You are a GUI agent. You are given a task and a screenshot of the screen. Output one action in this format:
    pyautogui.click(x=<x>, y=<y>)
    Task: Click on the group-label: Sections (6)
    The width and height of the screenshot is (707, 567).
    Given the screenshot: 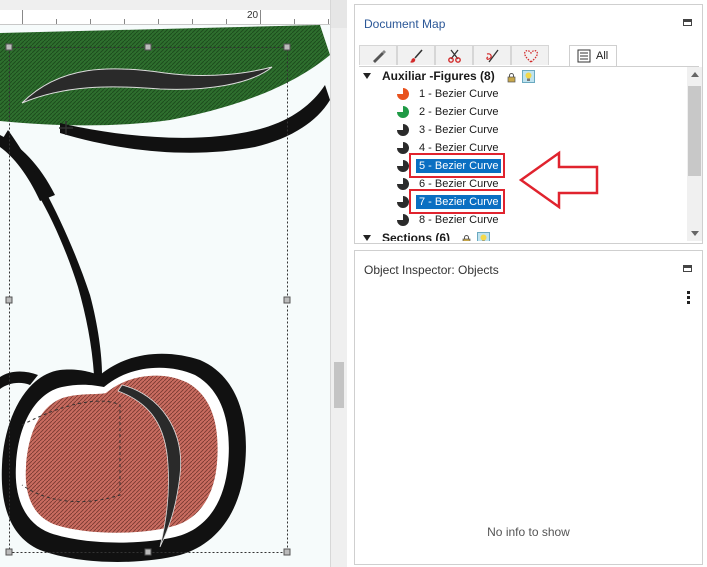 What is the action you would take?
    pyautogui.click(x=416, y=236)
    